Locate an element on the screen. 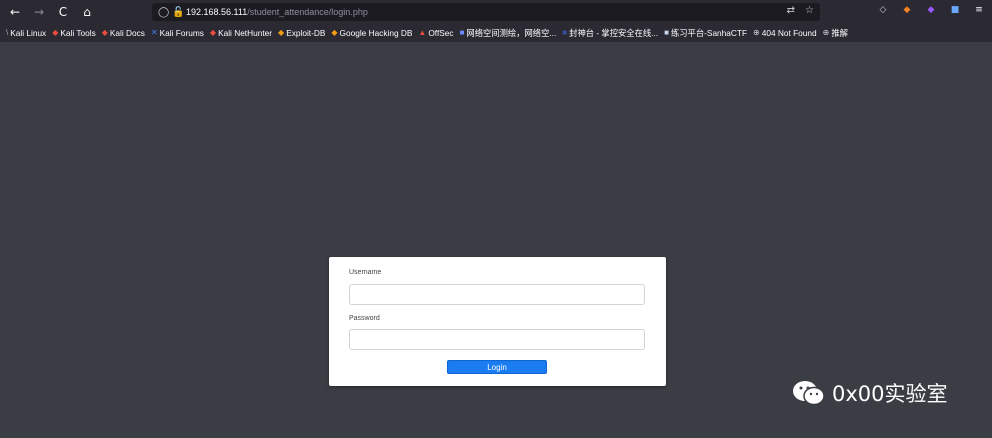 Image resolution: width=992 pixels, height=438 pixels. watermark-text: 0x00实验室 is located at coordinates (890, 394).